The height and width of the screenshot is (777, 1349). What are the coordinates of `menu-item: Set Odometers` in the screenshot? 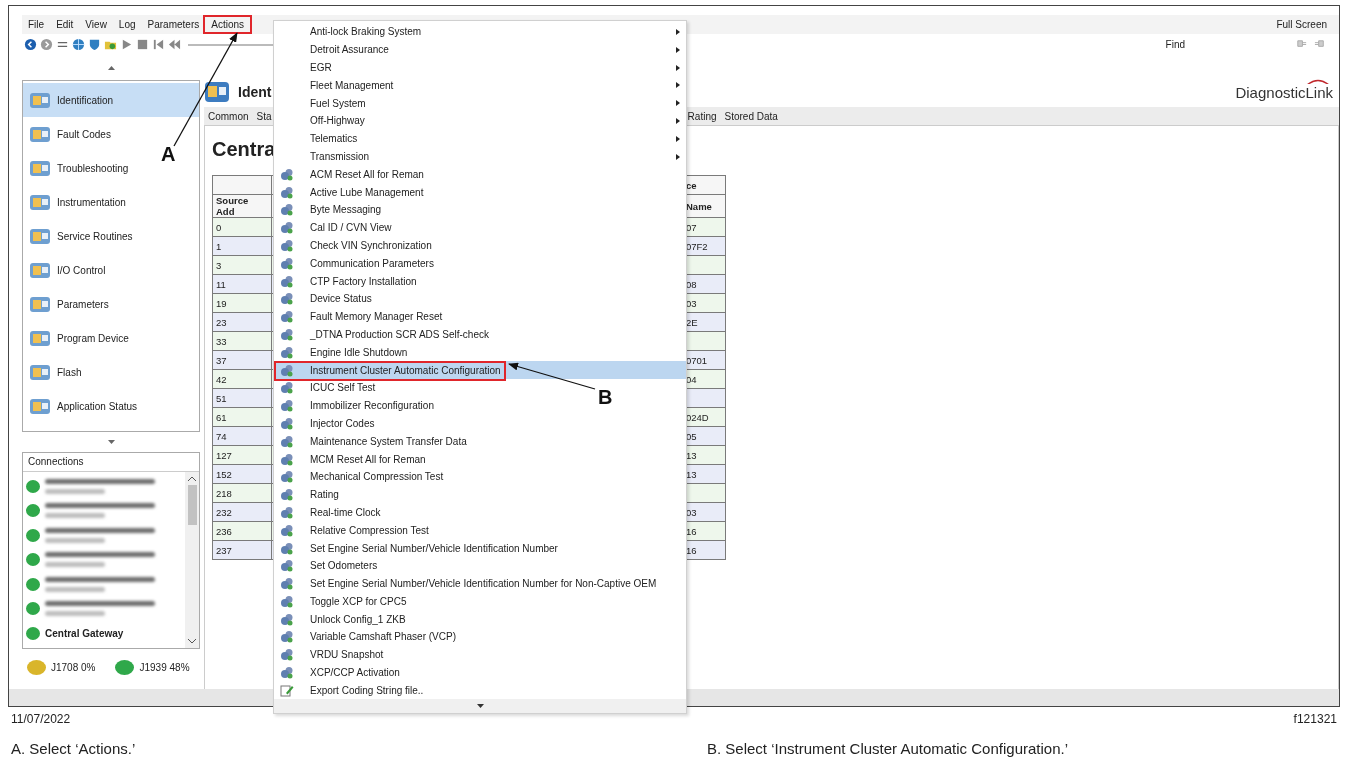 It's located at (330, 565).